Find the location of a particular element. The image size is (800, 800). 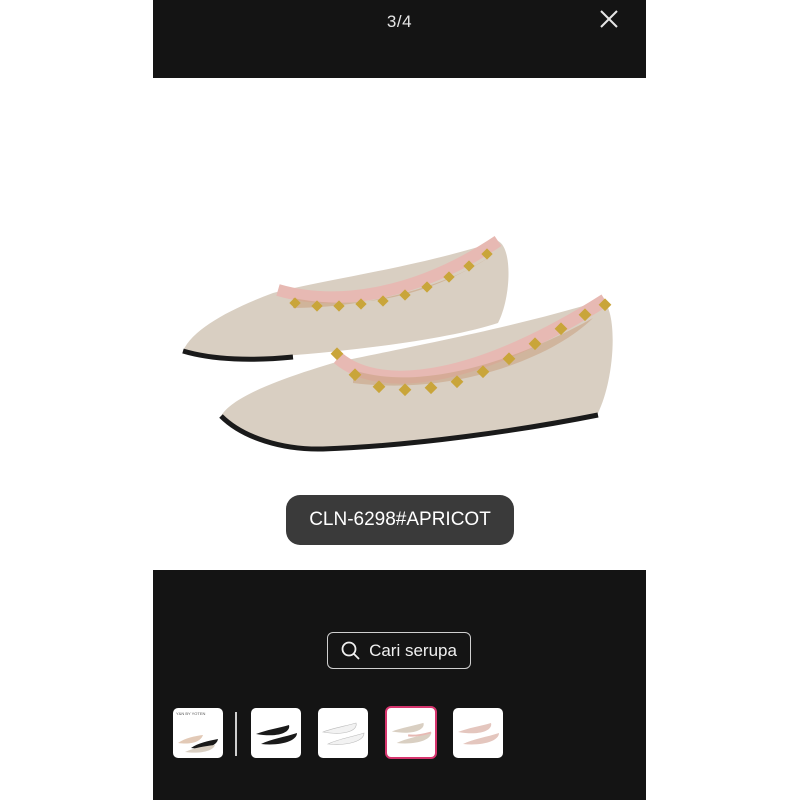

thumbnail-4-image is located at coordinates (411, 733).